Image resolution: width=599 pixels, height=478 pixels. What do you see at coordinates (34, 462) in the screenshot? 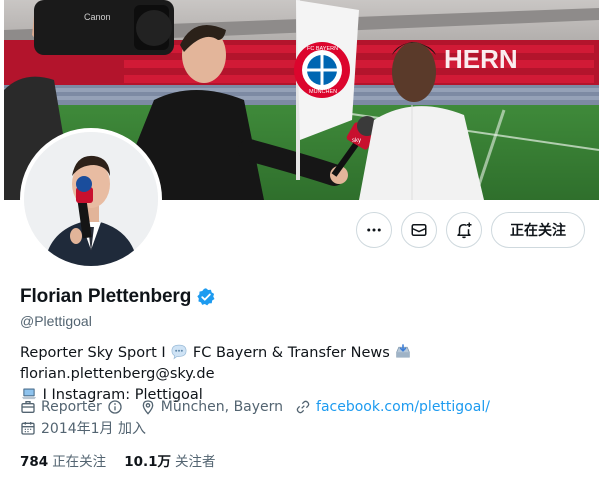
I see `following-count: 784` at bounding box center [34, 462].